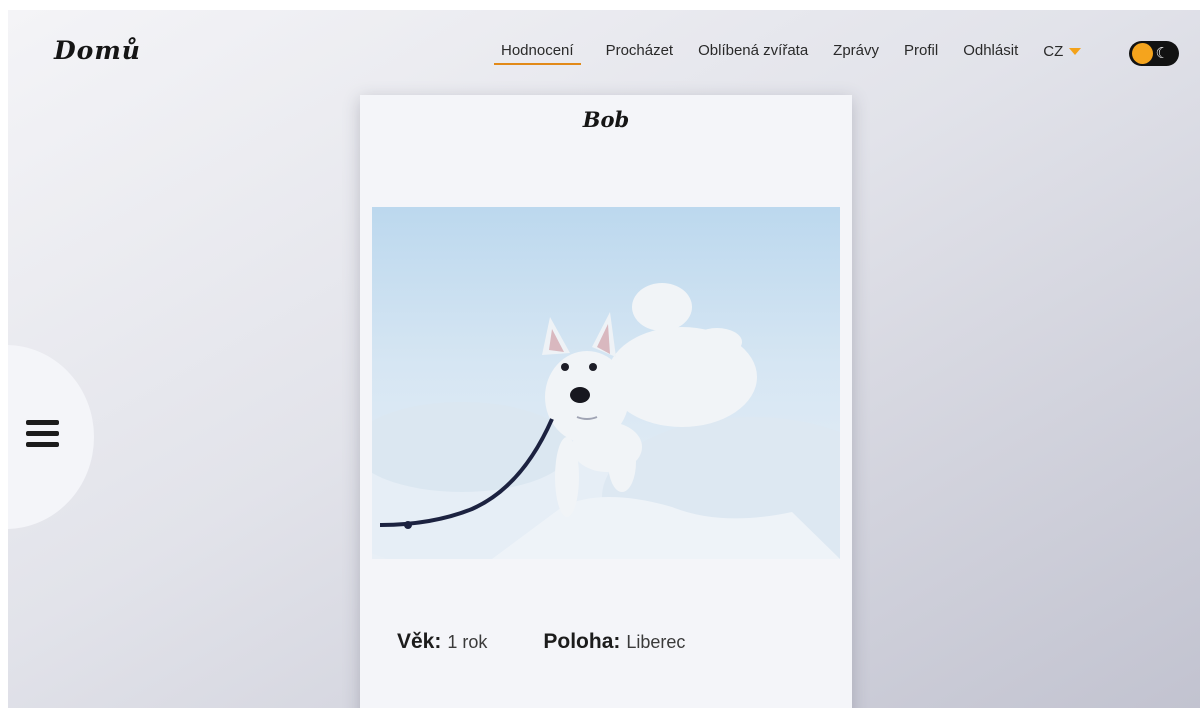  I want to click on animal-info: Věk: 1 rok Poloha: Liberec, so click(569, 642).